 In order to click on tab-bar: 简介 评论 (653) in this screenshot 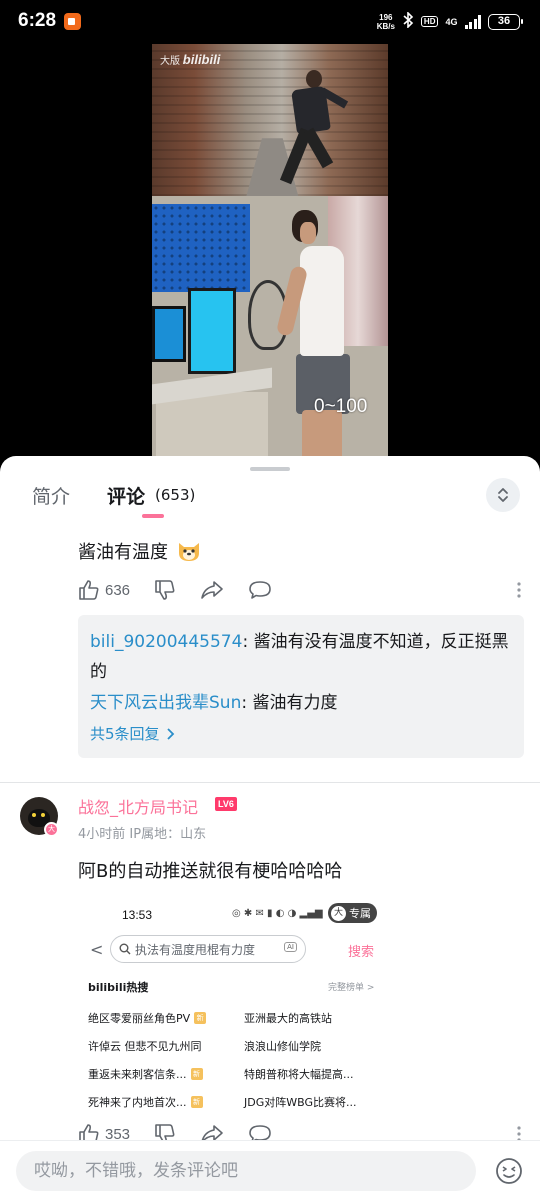, I will do `click(270, 502)`.